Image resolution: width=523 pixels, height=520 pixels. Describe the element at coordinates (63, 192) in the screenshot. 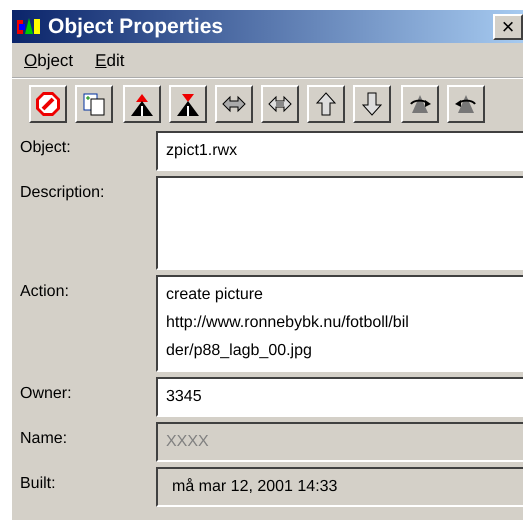

I see `field-label: Description:` at that location.